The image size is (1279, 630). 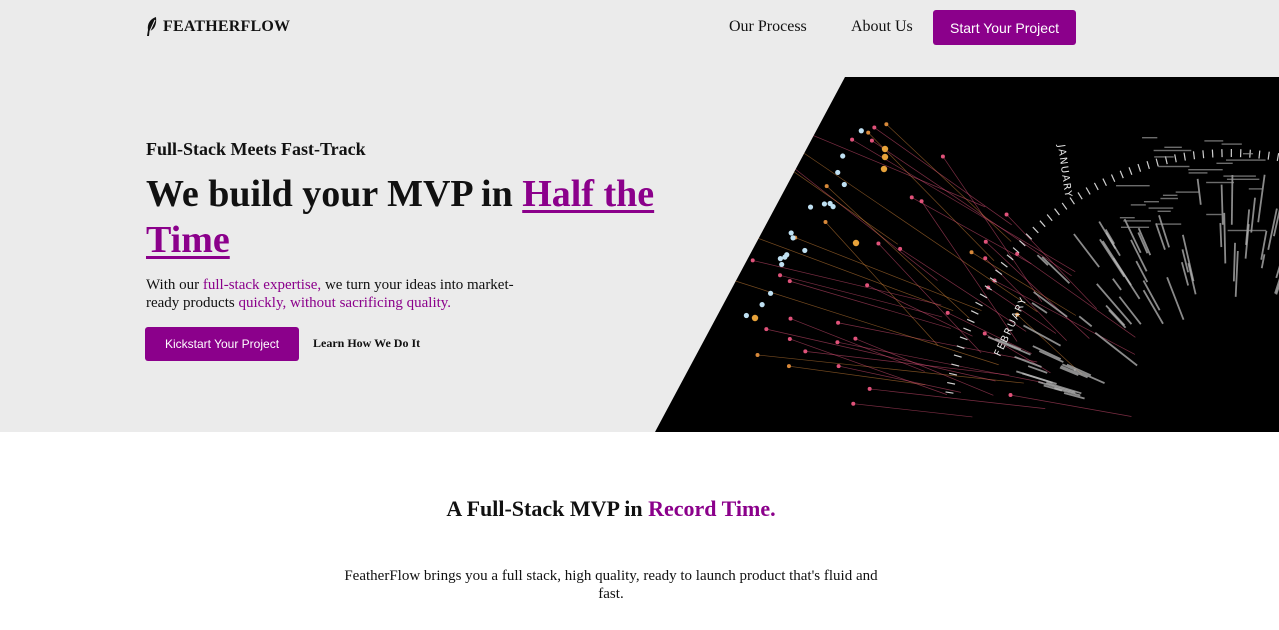 I want to click on learn-how-link: Learn How We Do It, so click(x=366, y=343).